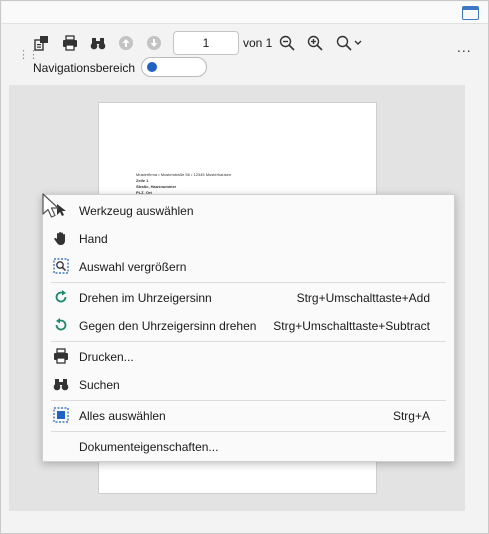  Describe the element at coordinates (61, 238) in the screenshot. I see `hand-icon` at that location.